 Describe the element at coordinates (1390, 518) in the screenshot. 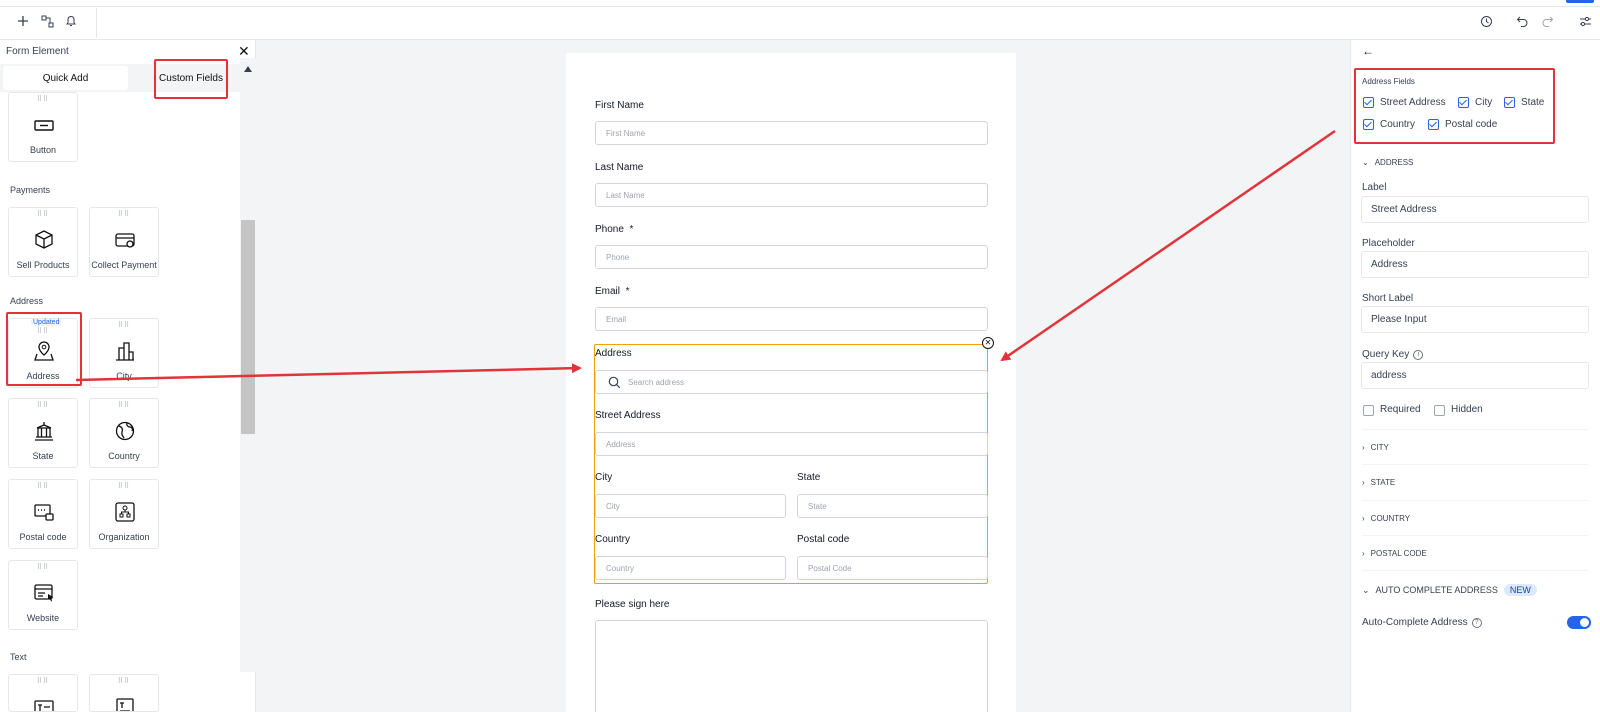

I see `section-country-title: COUNTRY` at that location.